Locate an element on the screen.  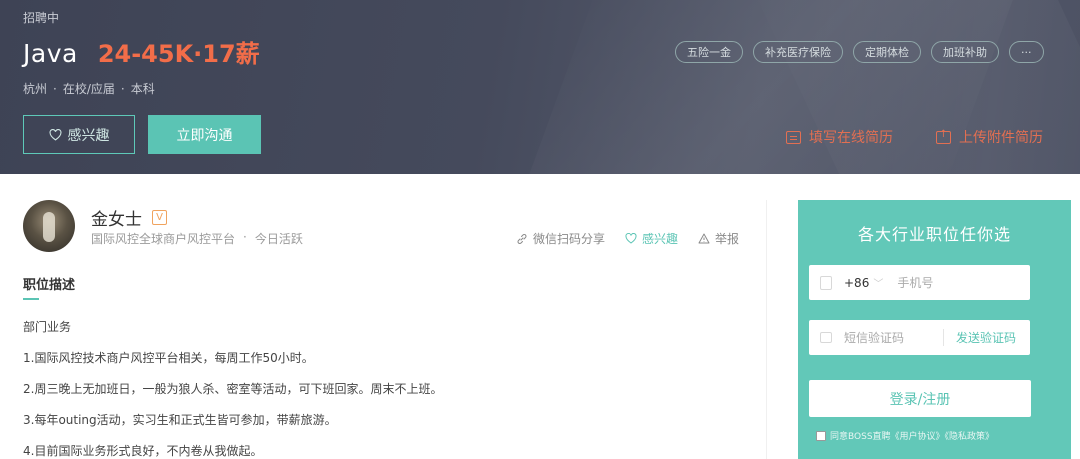
recruiter-info: 国际风控全球商户风控平台 · 今日活跃 is located at coordinates (197, 238).